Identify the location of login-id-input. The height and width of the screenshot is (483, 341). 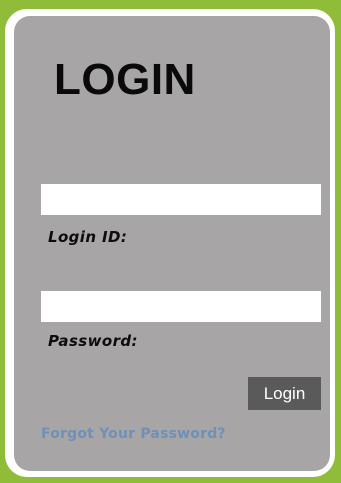
(181, 199).